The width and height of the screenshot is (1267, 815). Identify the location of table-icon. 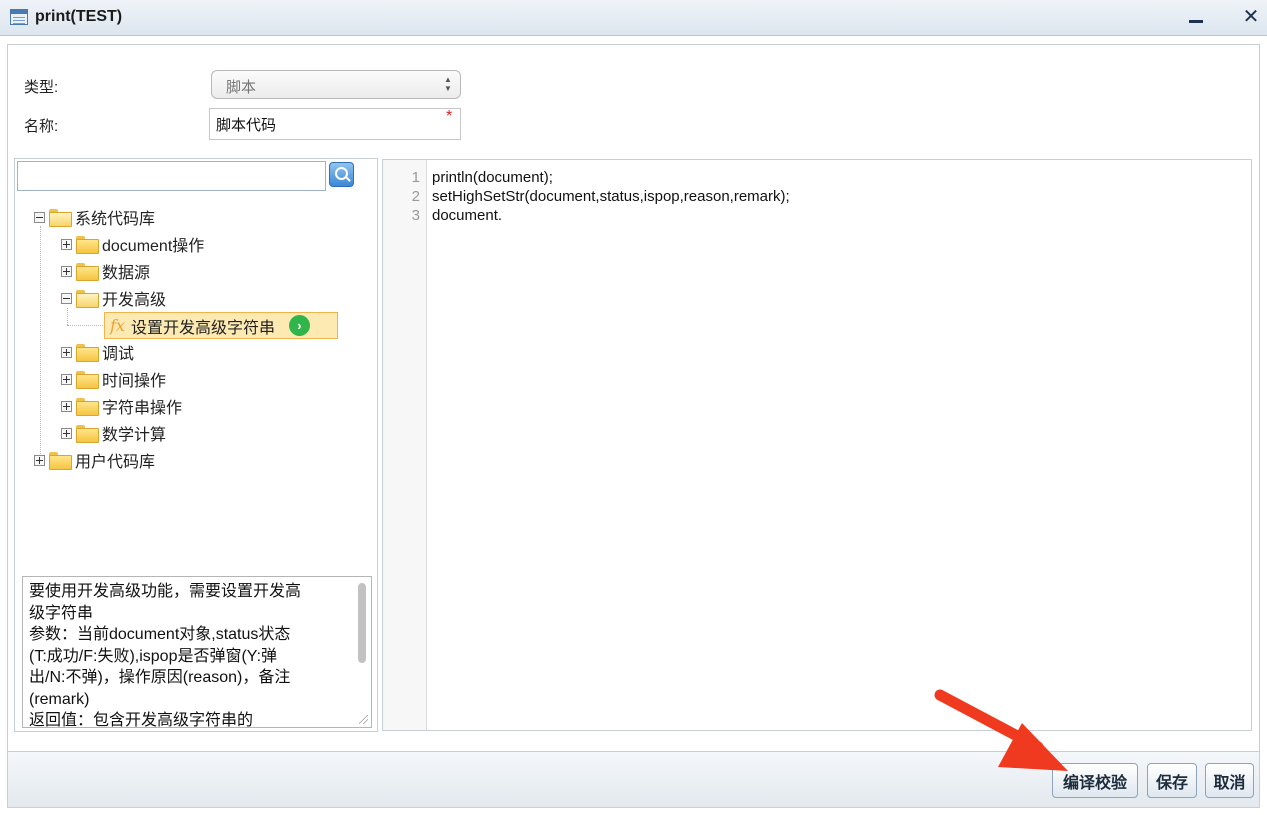
(19, 17).